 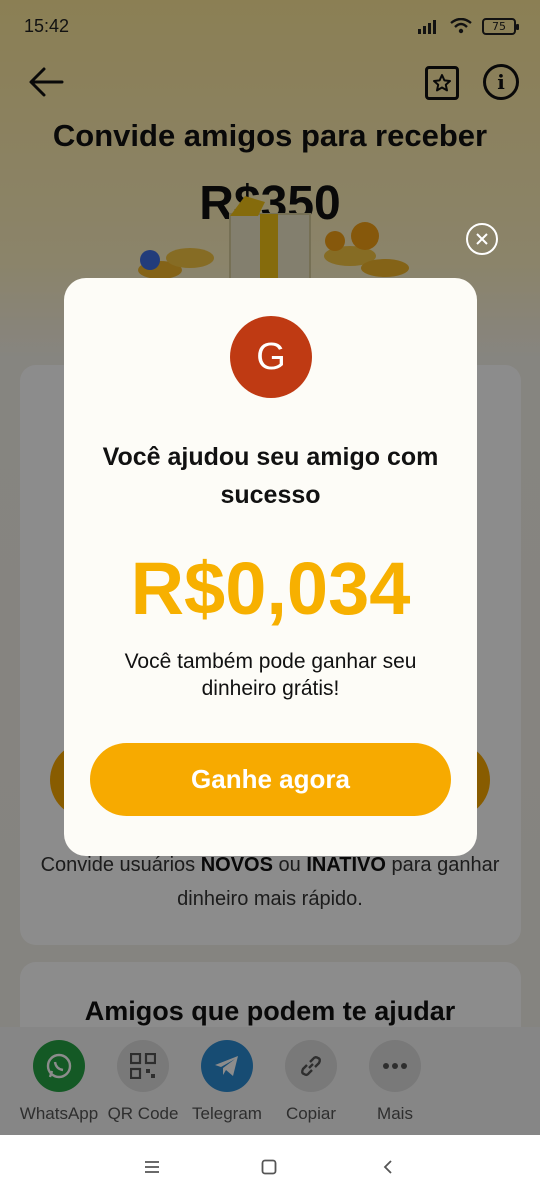 I want to click on chevron-left-icon, so click(x=387, y=1167).